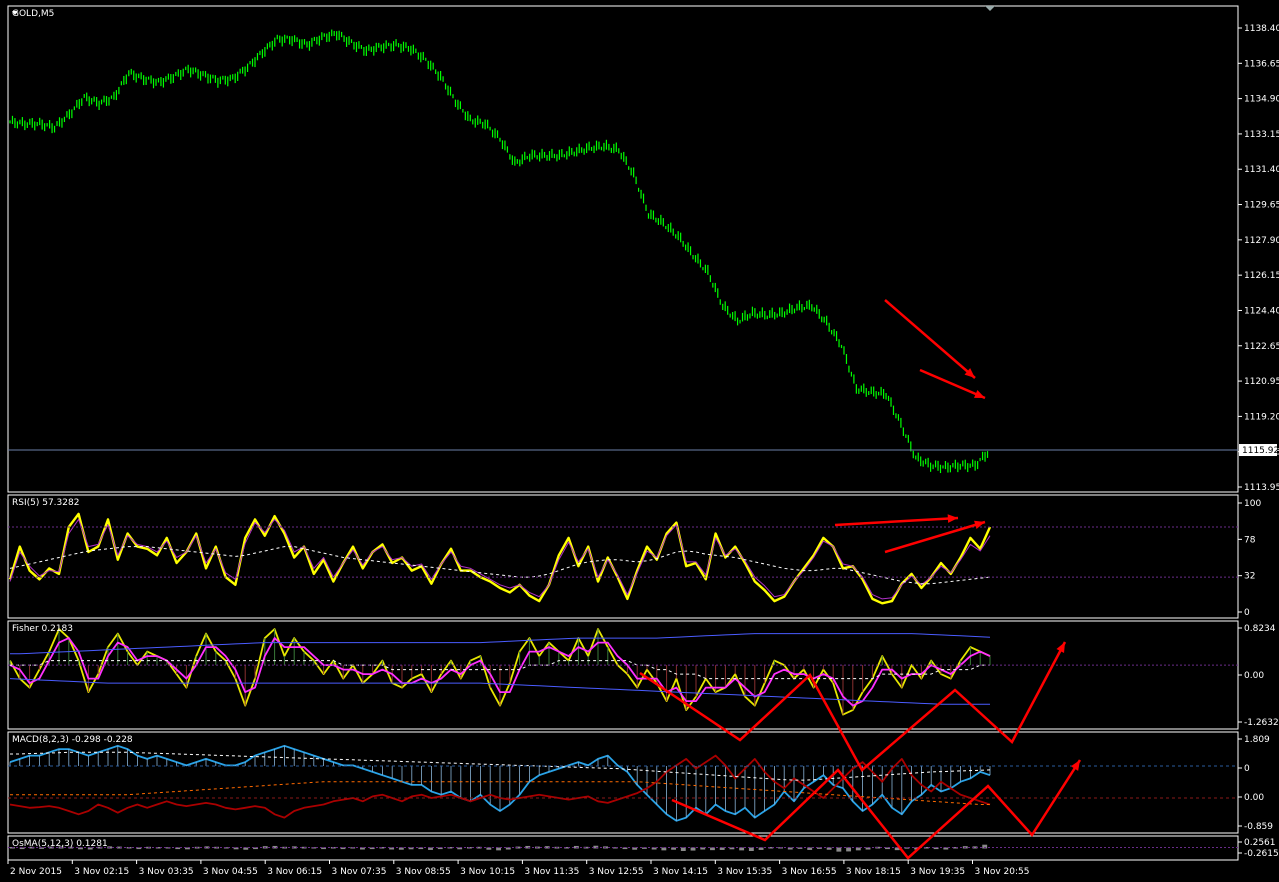 The height and width of the screenshot is (882, 1279). What do you see at coordinates (1261, 135) in the screenshot?
I see `y-tick-label: 1133.15` at bounding box center [1261, 135].